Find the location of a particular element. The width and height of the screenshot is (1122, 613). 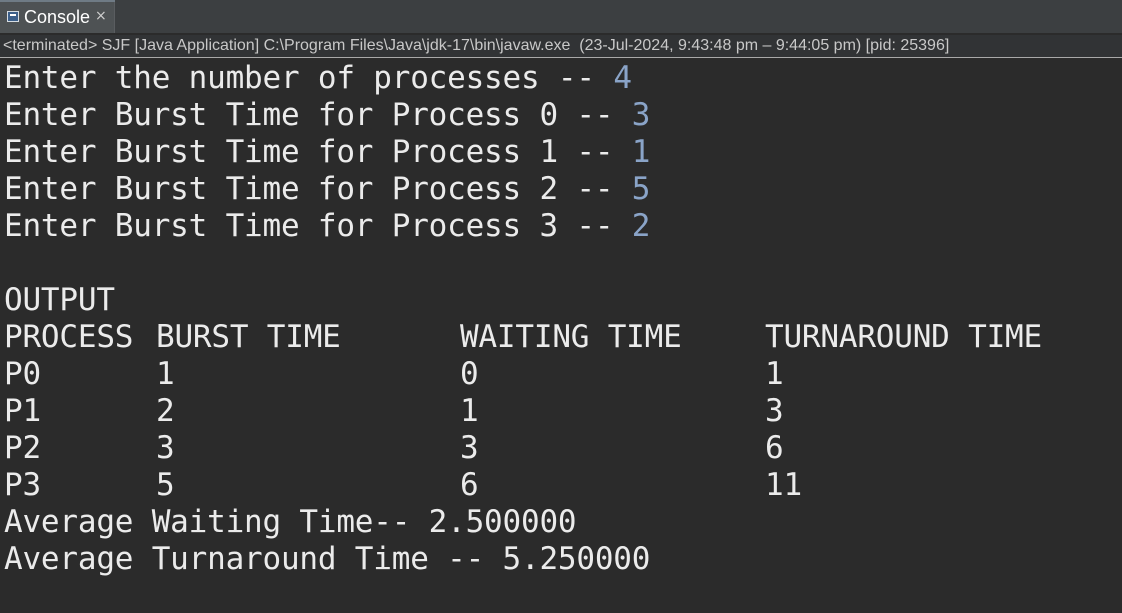

prompt-line: Enter the number of processes -- 4 is located at coordinates (318, 78).